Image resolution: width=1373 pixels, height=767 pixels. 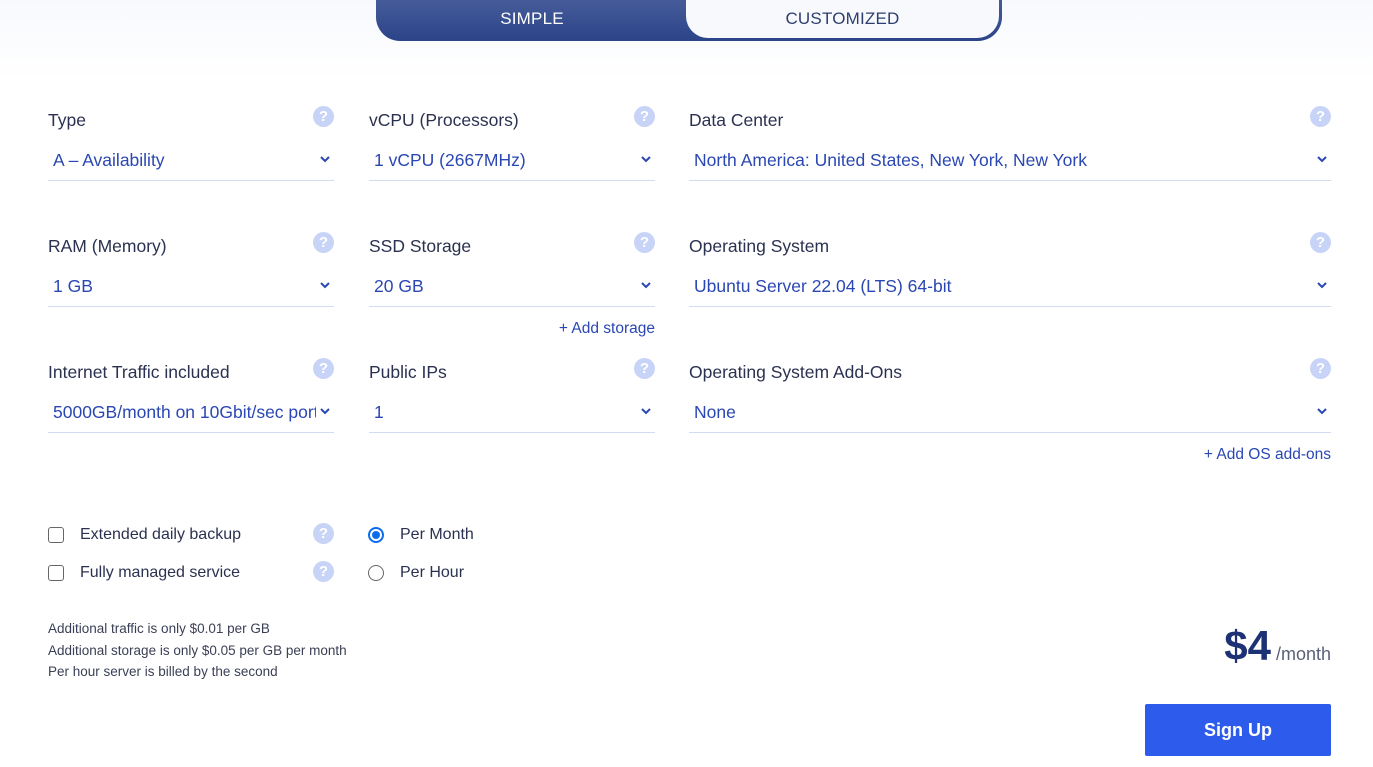 What do you see at coordinates (444, 120) in the screenshot?
I see `vcpu-label: vCPU (Processors)` at bounding box center [444, 120].